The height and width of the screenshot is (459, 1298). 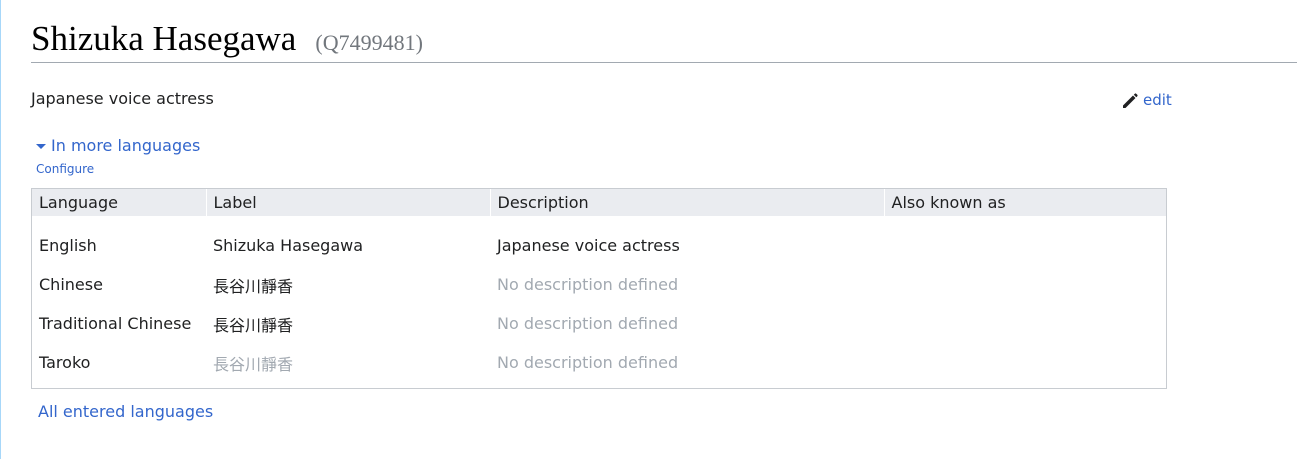 What do you see at coordinates (948, 202) in the screenshot?
I see `header-aliases: Also known as` at bounding box center [948, 202].